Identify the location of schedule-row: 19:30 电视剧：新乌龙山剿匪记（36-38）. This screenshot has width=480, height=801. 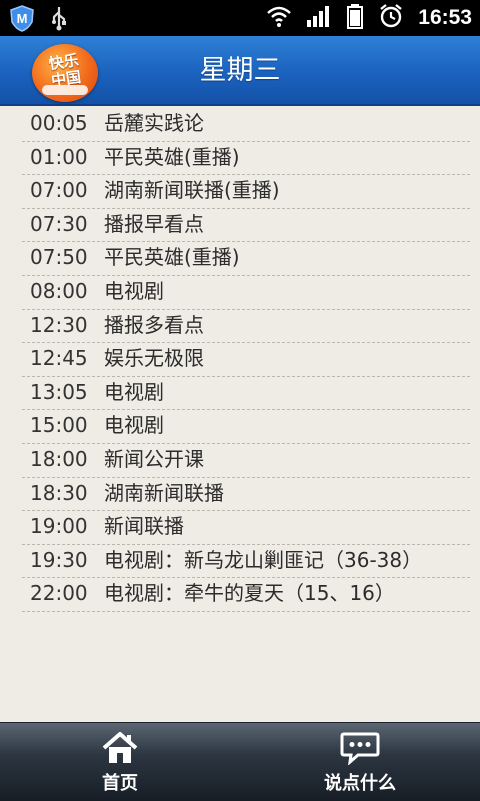
(246, 562).